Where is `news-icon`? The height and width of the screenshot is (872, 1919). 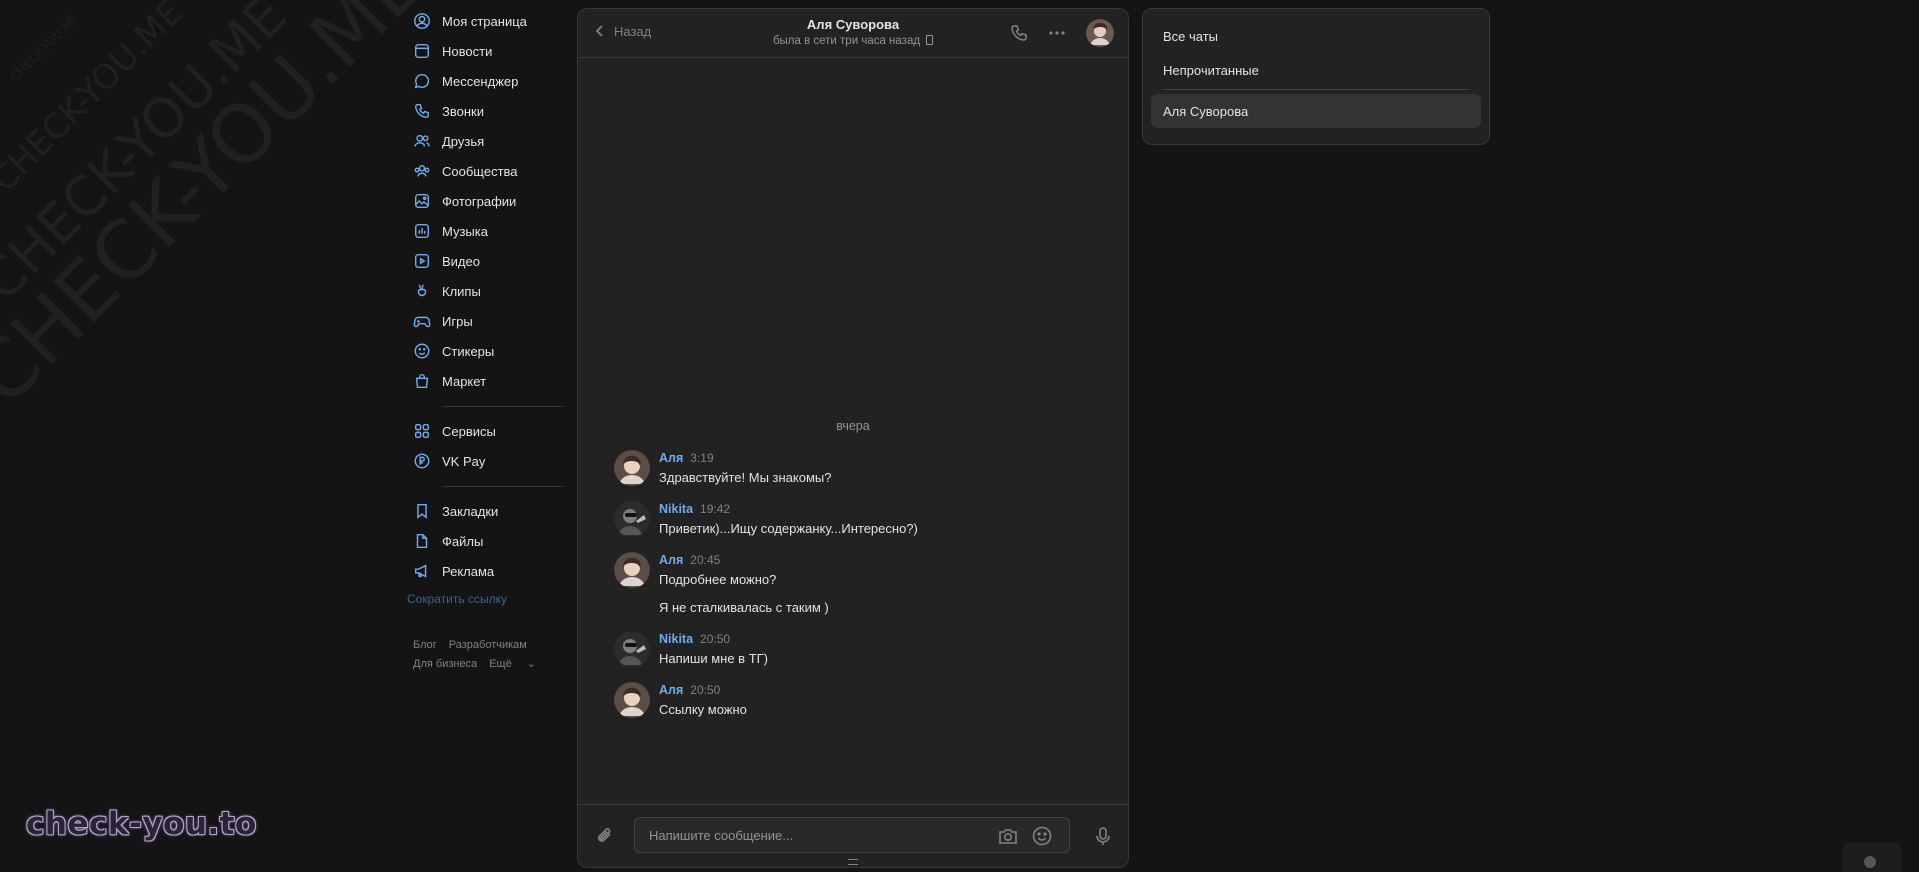
news-icon is located at coordinates (422, 51).